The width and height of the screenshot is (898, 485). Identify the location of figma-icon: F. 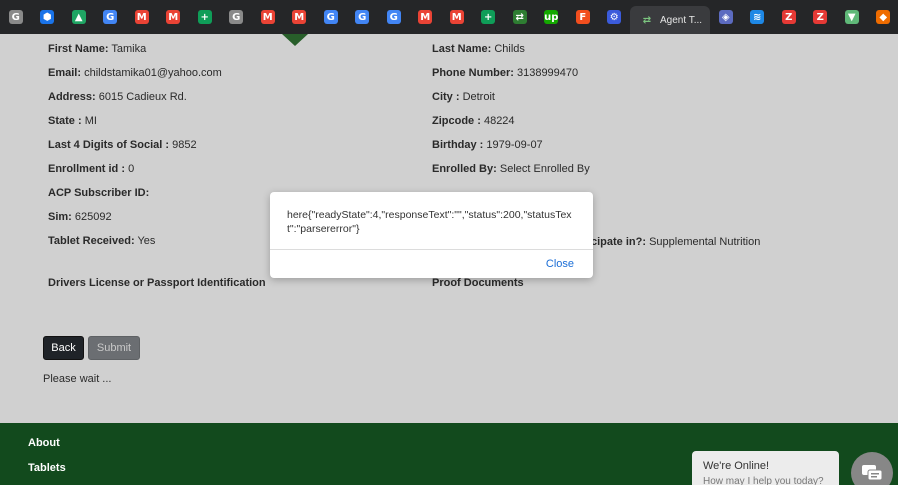
(582, 17).